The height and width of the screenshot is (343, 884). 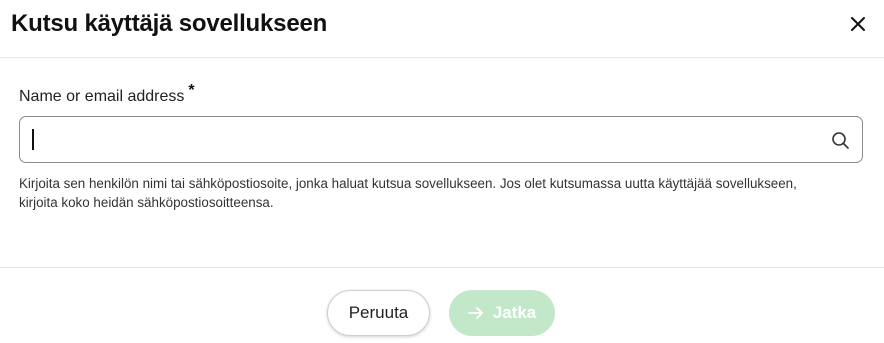 What do you see at coordinates (475, 313) in the screenshot?
I see `arrow-right-icon` at bounding box center [475, 313].